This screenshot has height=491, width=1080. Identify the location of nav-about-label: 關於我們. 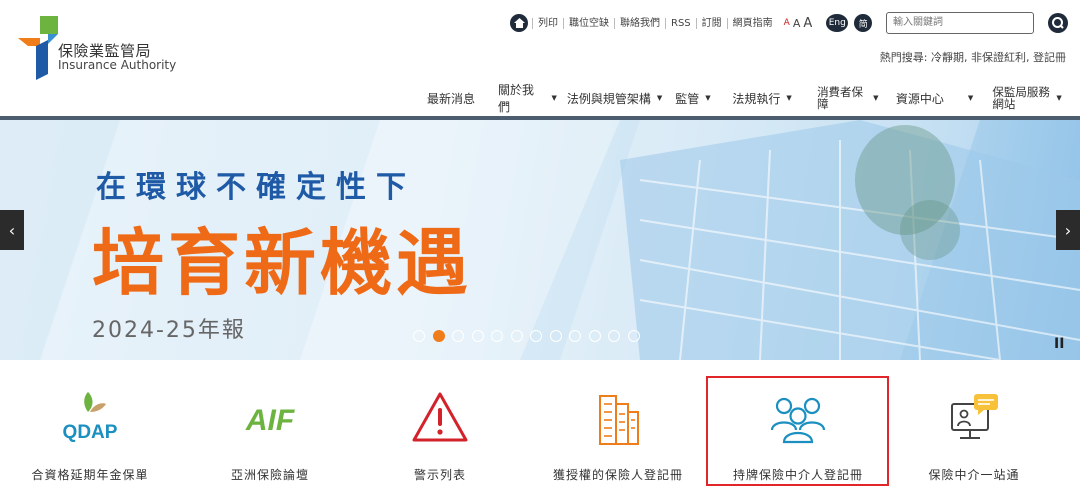
(515, 98).